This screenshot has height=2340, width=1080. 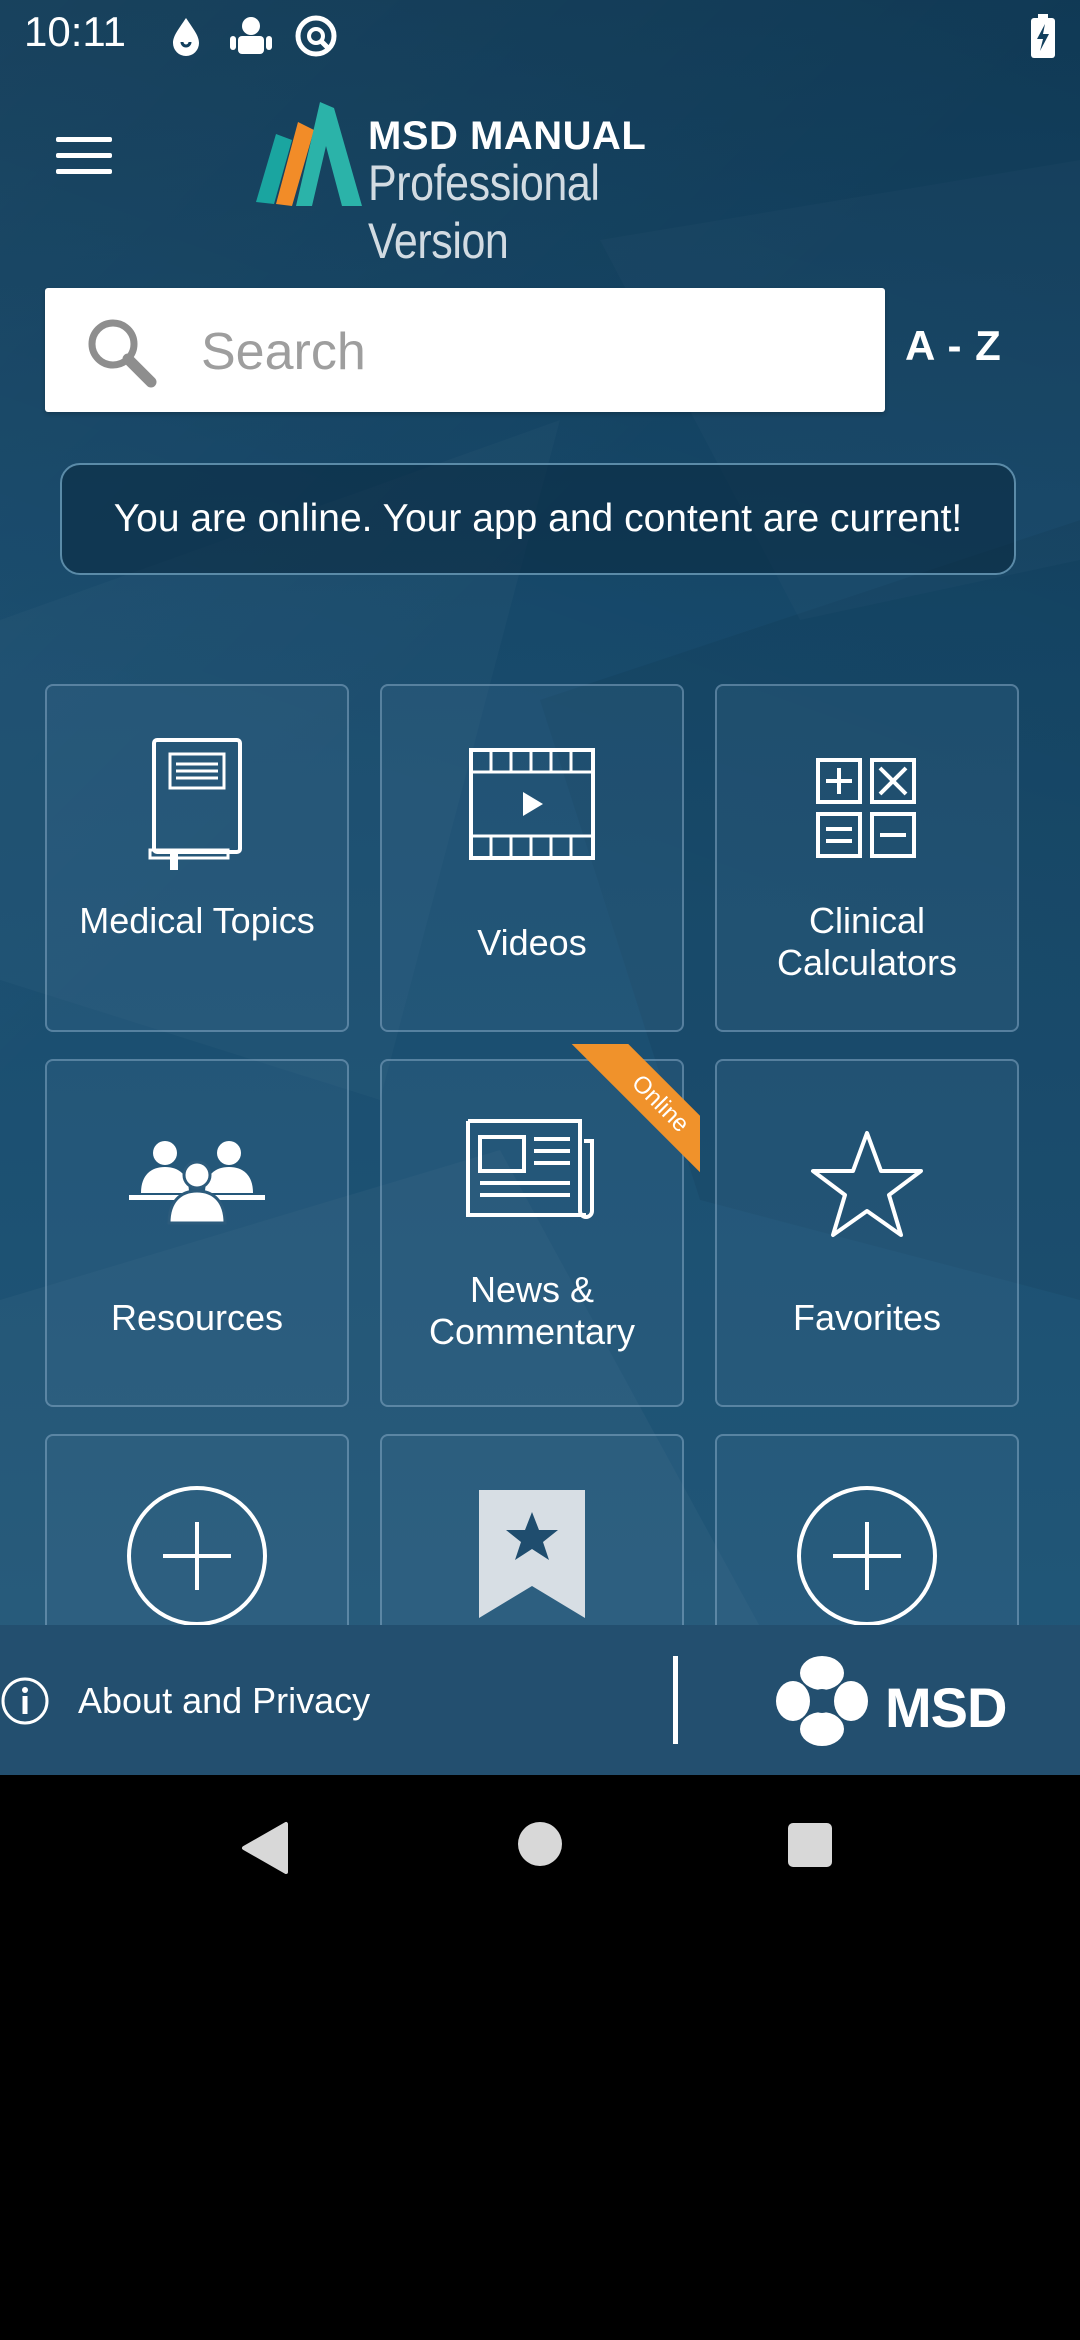 I want to click on tile-label: Resources, so click(x=197, y=1317).